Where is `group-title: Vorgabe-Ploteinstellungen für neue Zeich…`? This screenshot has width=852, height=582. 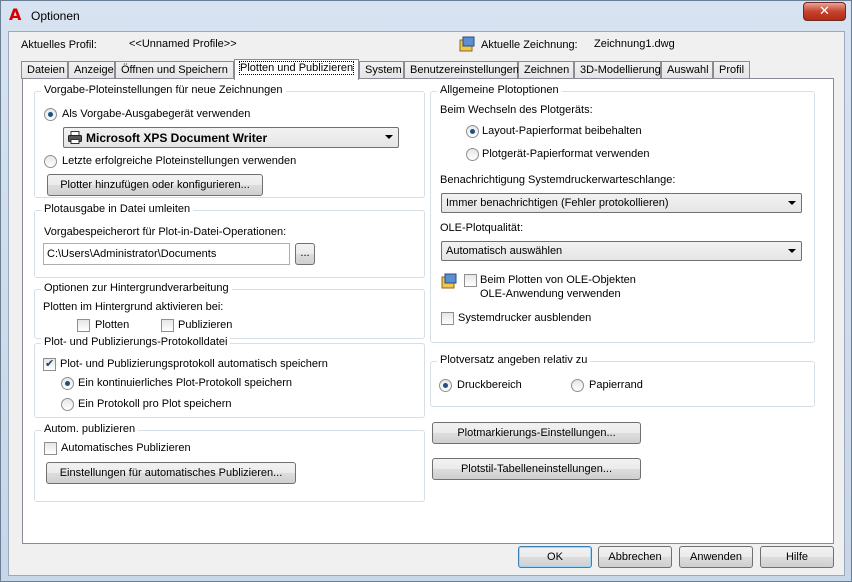 group-title: Vorgabe-Ploteinstellungen für neue Zeich… is located at coordinates (163, 90).